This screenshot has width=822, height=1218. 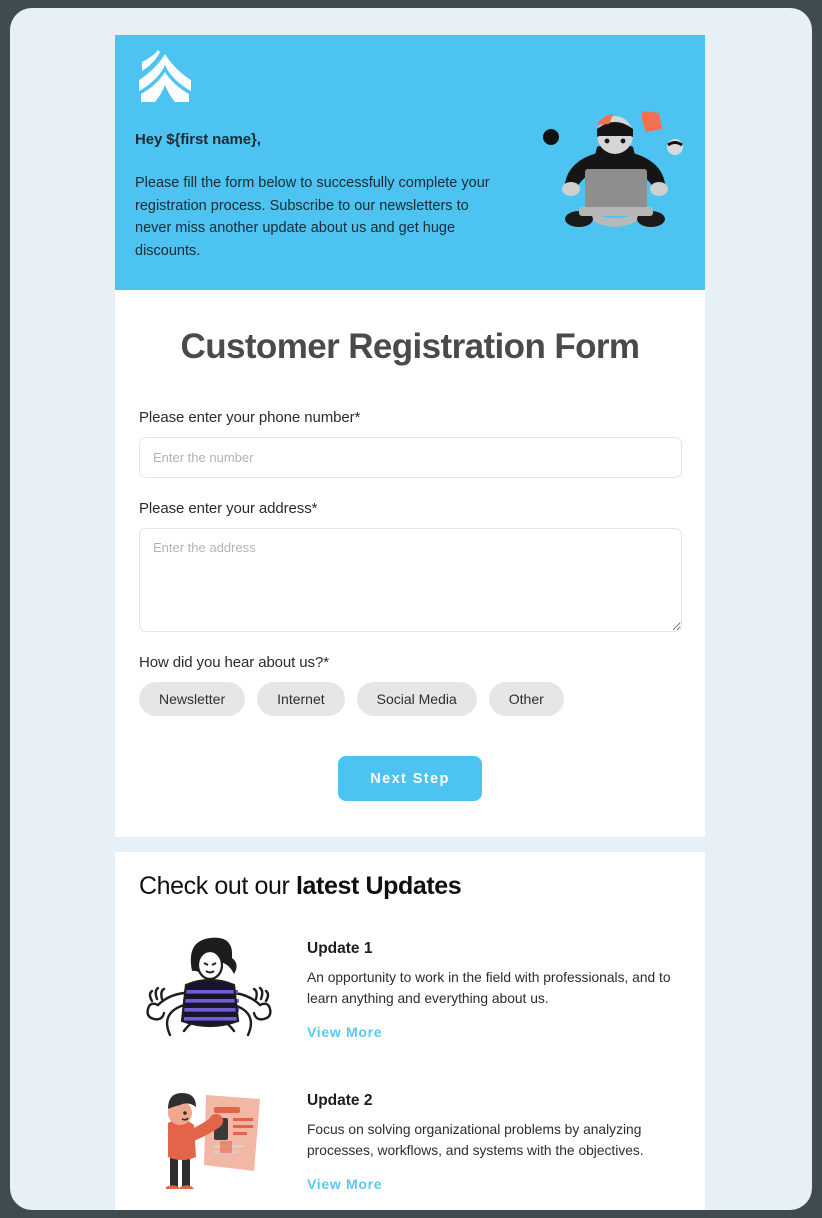 What do you see at coordinates (526, 699) in the screenshot?
I see `source-option-other: Other` at bounding box center [526, 699].